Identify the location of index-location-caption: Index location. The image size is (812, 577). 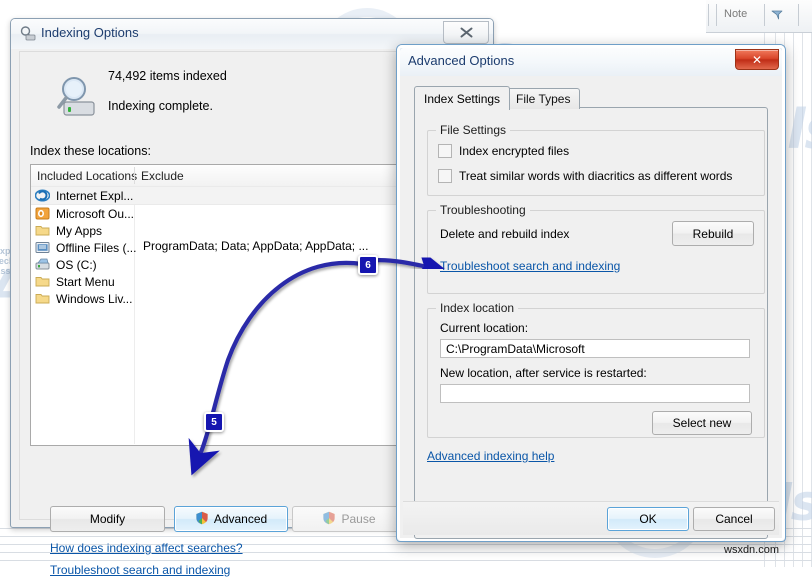
(477, 308).